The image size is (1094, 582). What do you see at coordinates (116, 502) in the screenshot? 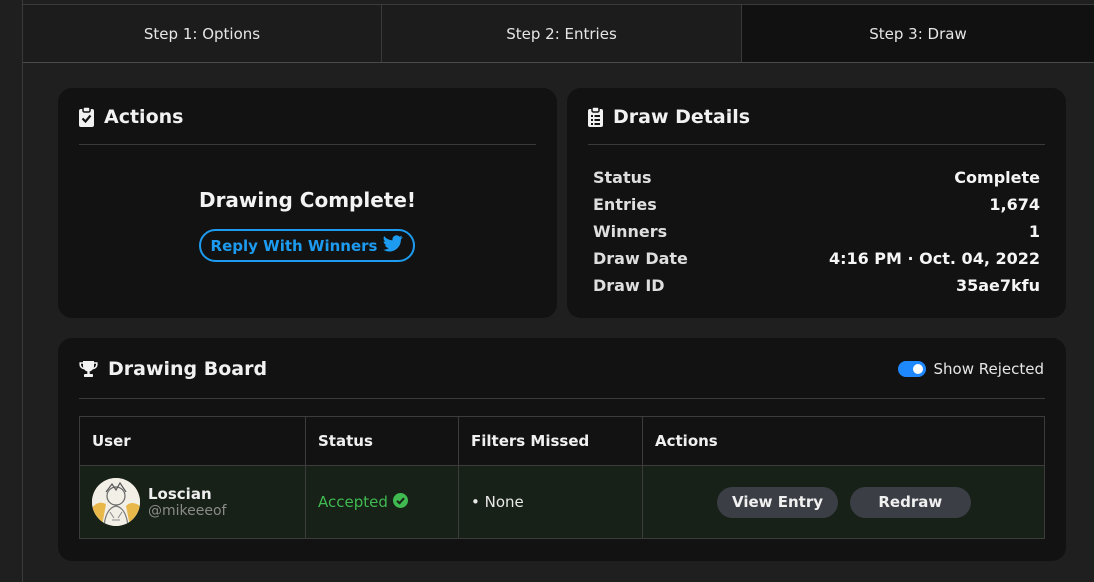
I see `avatar` at bounding box center [116, 502].